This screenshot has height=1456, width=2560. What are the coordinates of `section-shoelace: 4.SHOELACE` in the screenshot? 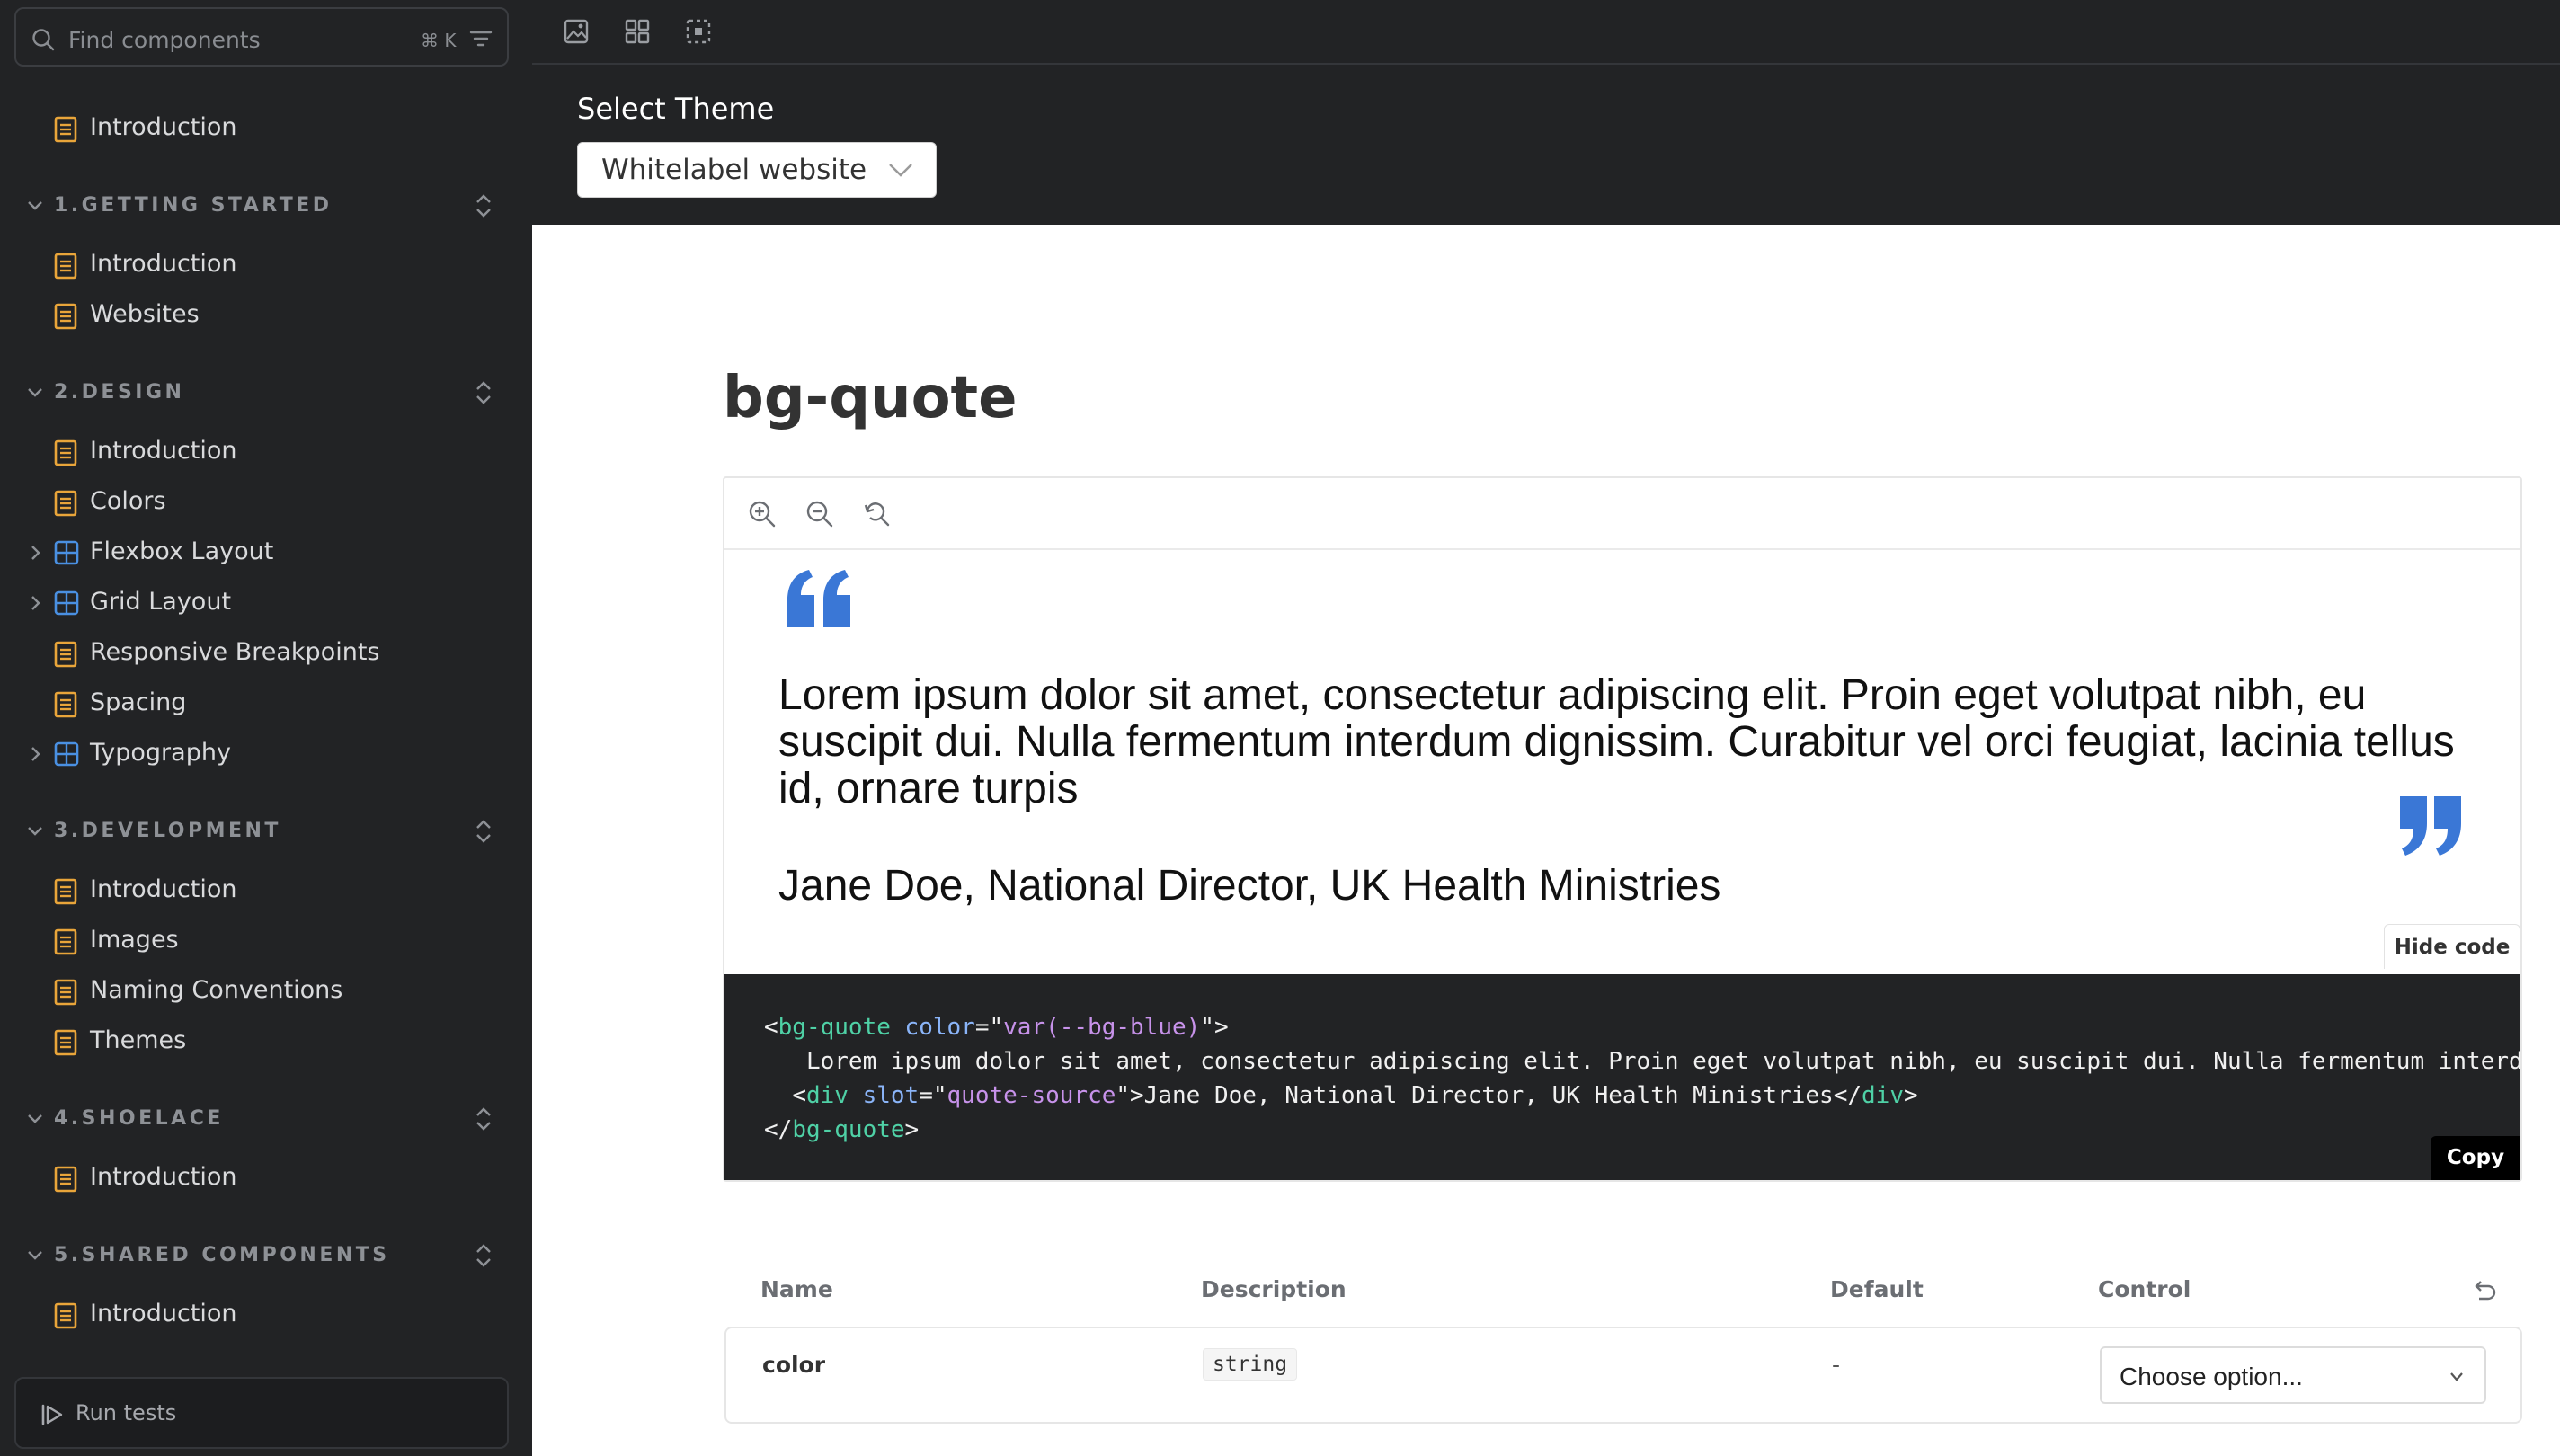 It's located at (266, 1119).